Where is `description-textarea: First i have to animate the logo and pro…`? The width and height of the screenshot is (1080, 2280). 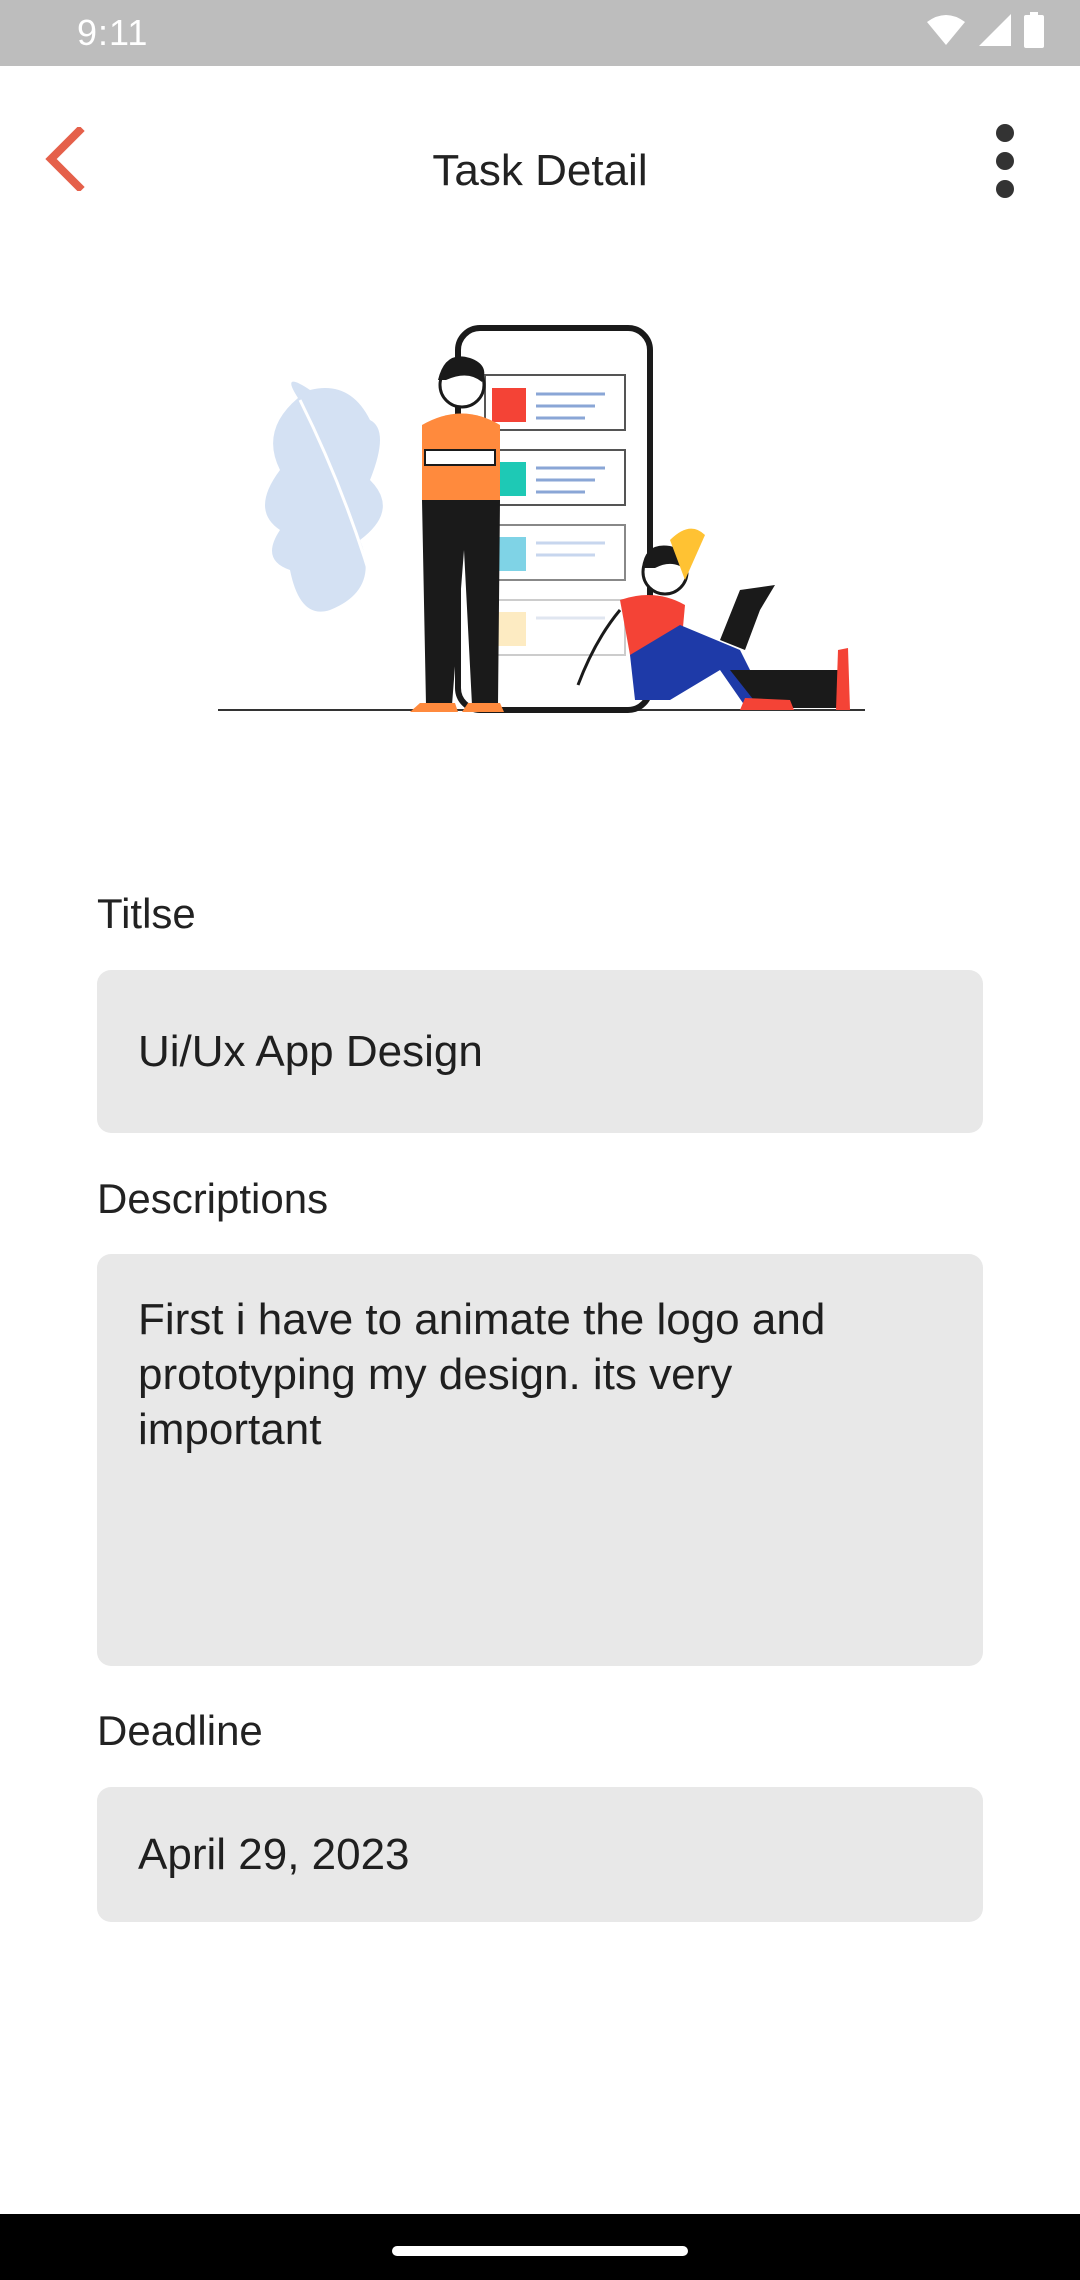 description-textarea: First i have to animate the logo and pro… is located at coordinates (540, 1460).